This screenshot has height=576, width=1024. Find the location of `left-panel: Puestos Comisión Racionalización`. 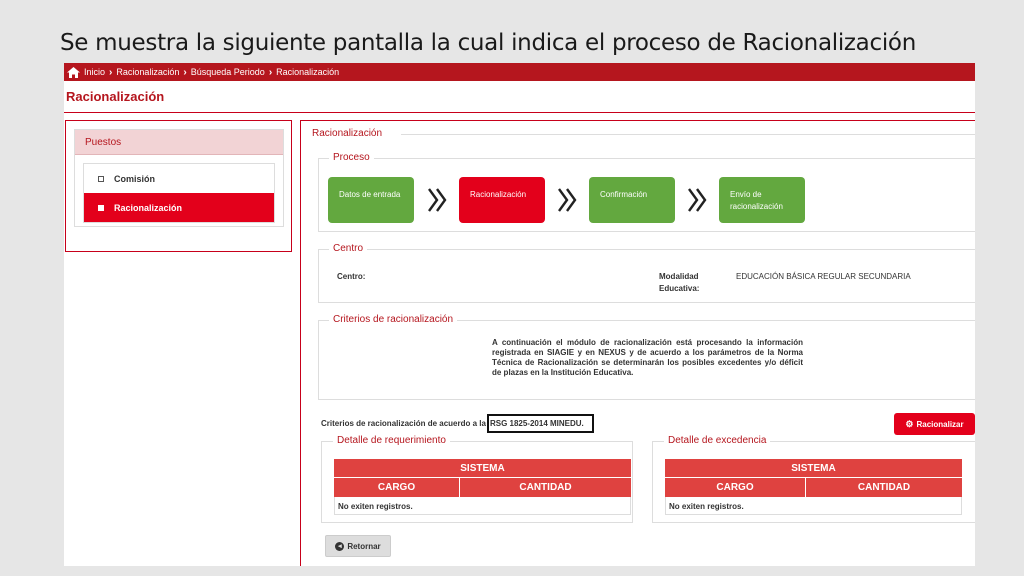

left-panel: Puestos Comisión Racionalización is located at coordinates (178, 186).